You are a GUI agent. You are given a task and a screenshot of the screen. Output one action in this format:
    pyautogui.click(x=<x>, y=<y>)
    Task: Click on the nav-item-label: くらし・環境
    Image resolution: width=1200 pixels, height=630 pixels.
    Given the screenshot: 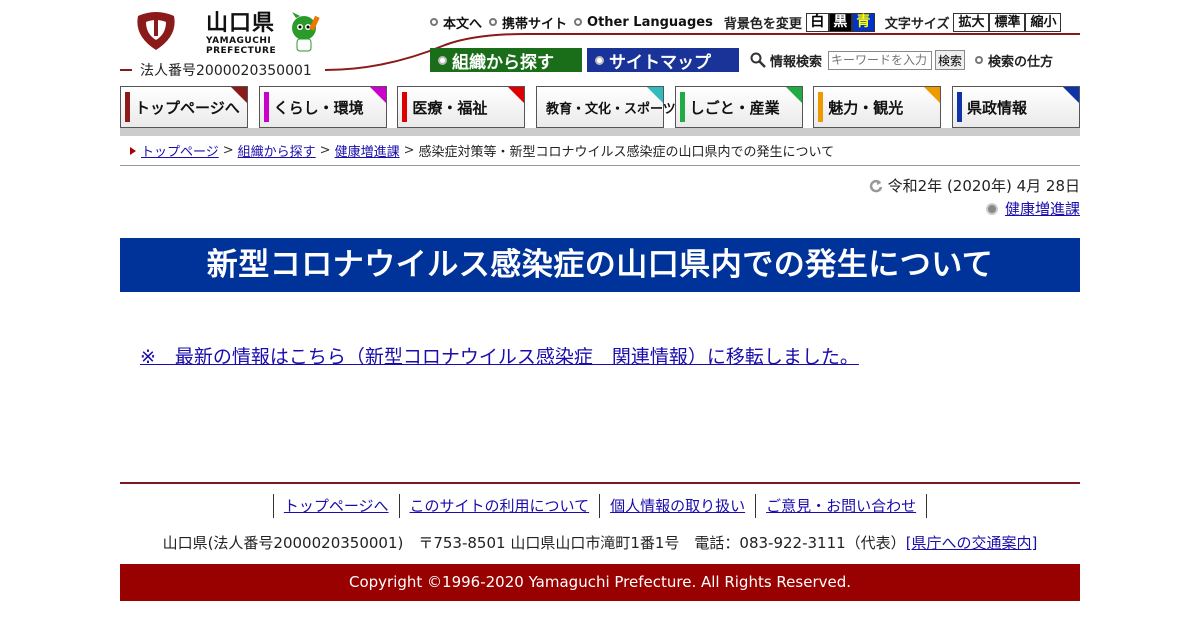 What is the action you would take?
    pyautogui.click(x=318, y=107)
    